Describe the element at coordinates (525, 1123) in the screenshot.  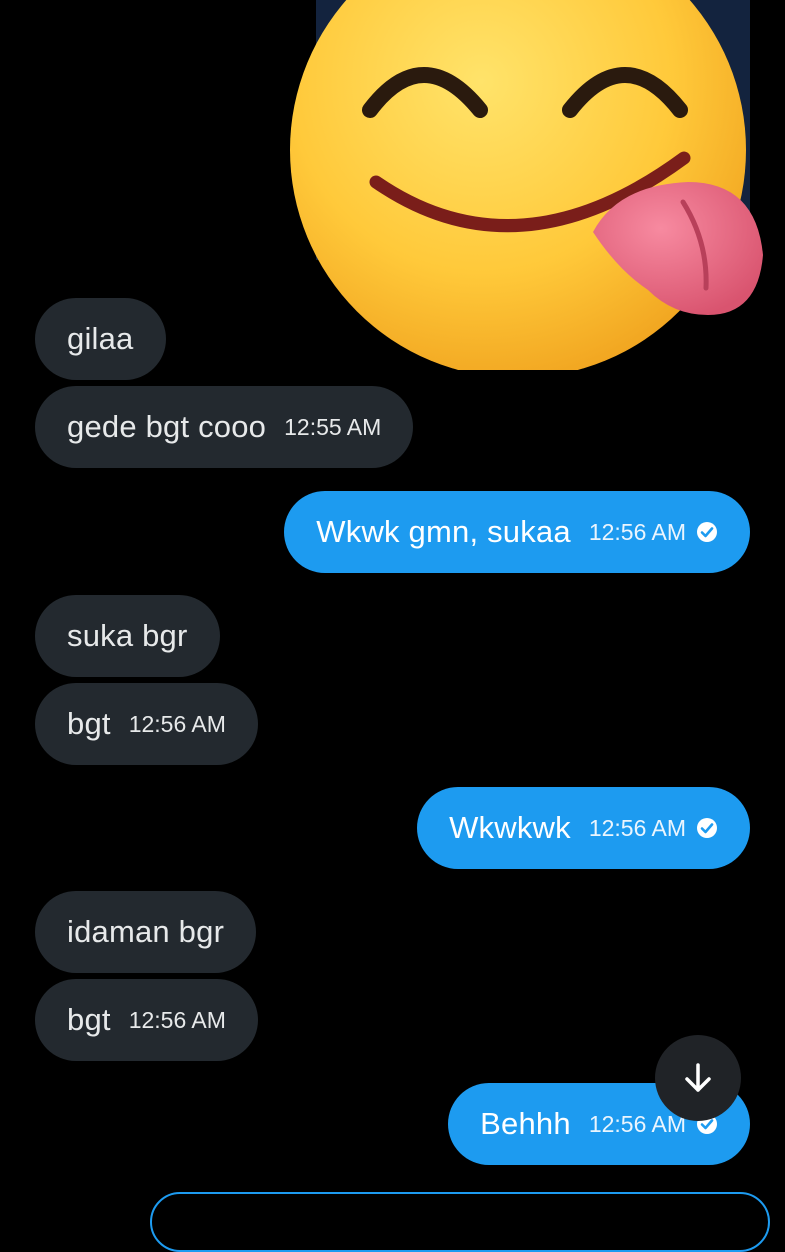
I see `message-text: Behhh` at that location.